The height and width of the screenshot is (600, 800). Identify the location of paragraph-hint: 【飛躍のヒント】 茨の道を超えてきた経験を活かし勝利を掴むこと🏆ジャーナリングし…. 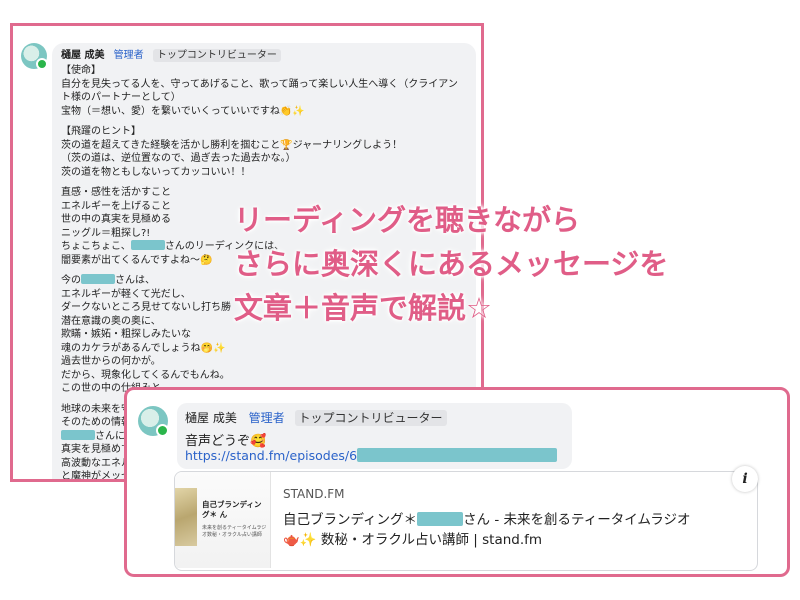
(271, 152).